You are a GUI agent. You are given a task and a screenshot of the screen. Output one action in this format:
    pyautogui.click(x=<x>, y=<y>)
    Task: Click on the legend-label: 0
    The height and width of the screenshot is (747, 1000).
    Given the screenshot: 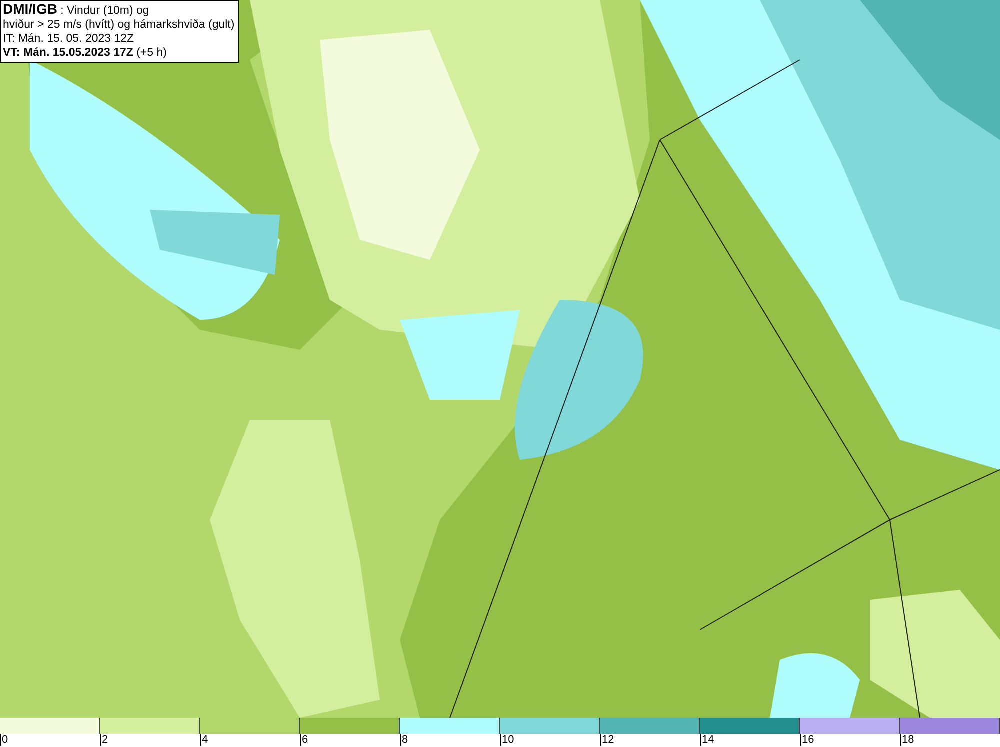 What is the action you would take?
    pyautogui.click(x=4, y=740)
    